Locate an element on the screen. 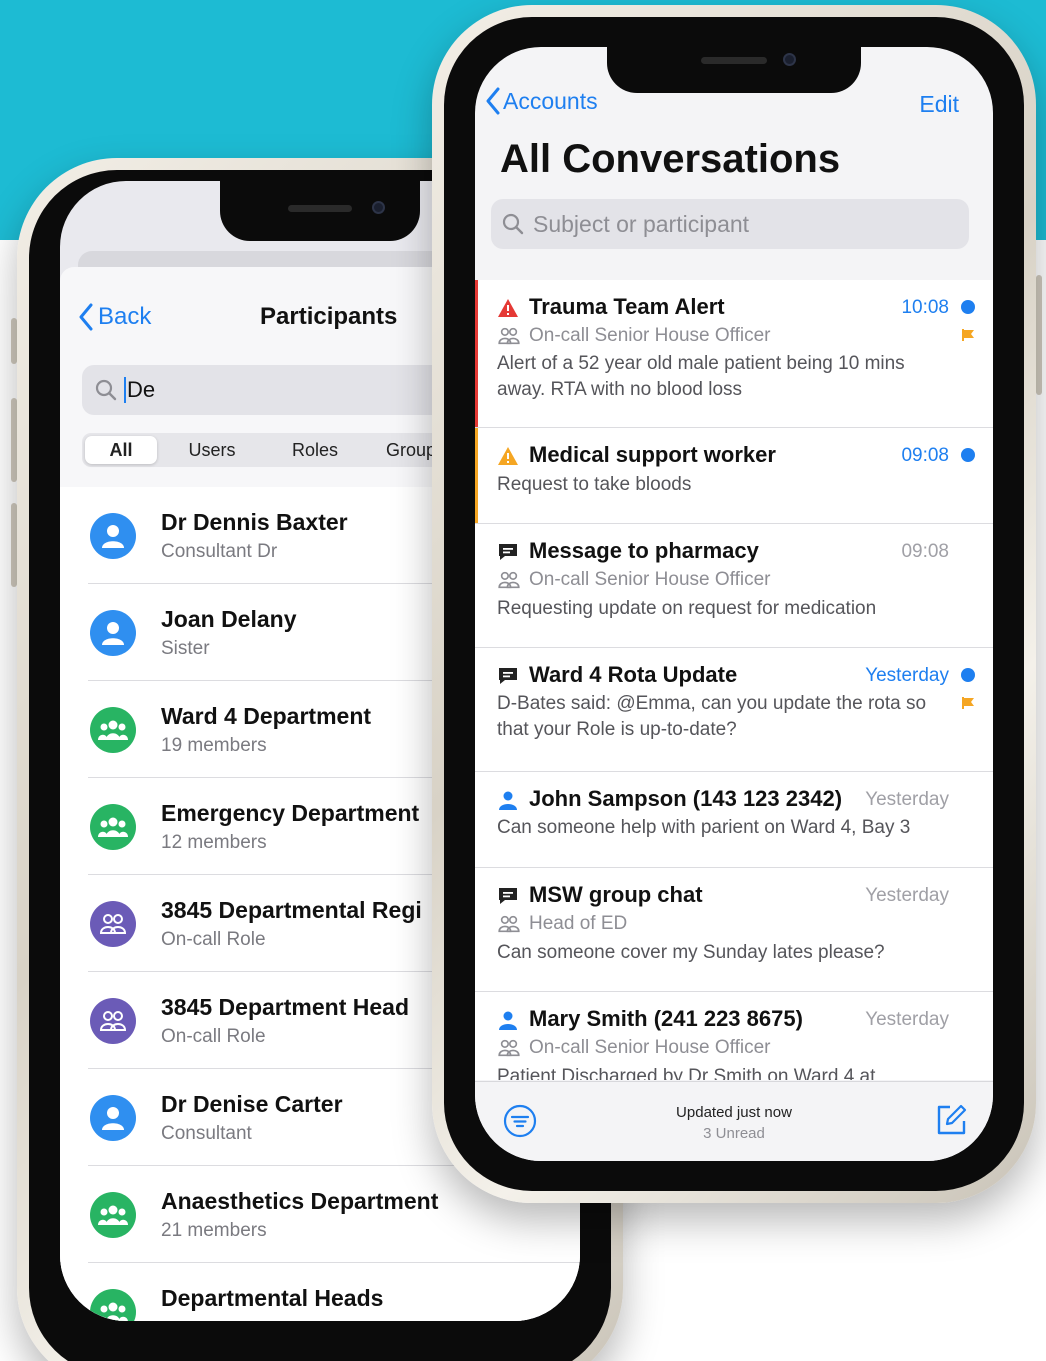 The image size is (1046, 1361). update-status: Updated just now is located at coordinates (734, 1112).